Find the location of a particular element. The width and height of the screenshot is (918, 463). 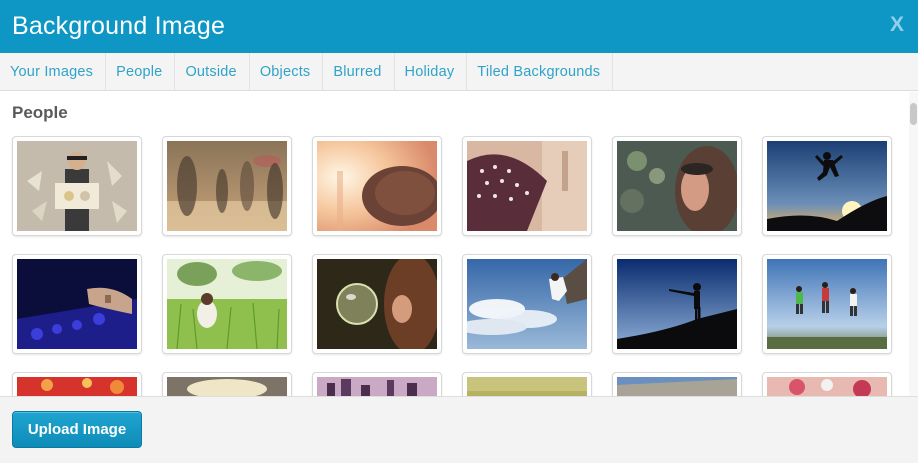

tab-outside: Outside is located at coordinates (212, 71).